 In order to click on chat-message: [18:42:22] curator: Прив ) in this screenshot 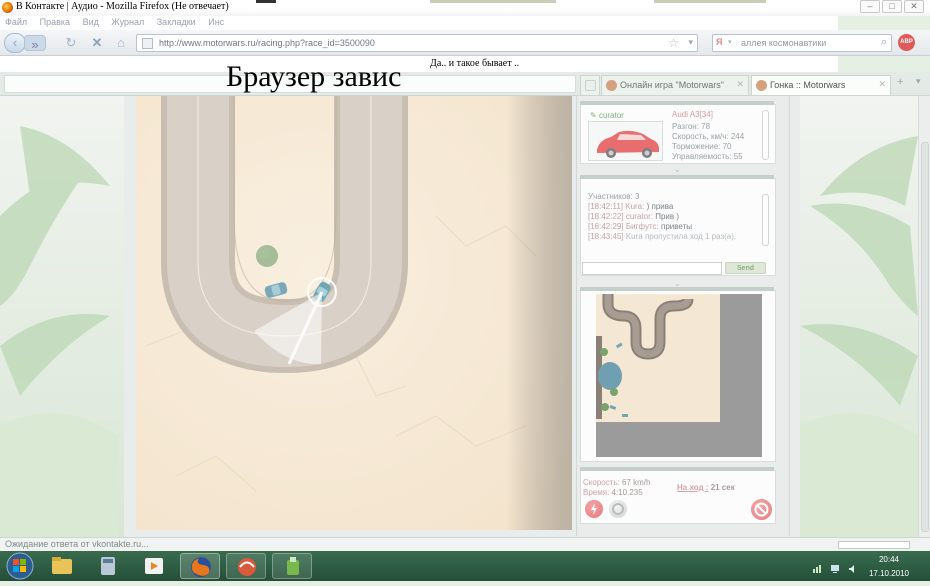, I will do `click(633, 216)`.